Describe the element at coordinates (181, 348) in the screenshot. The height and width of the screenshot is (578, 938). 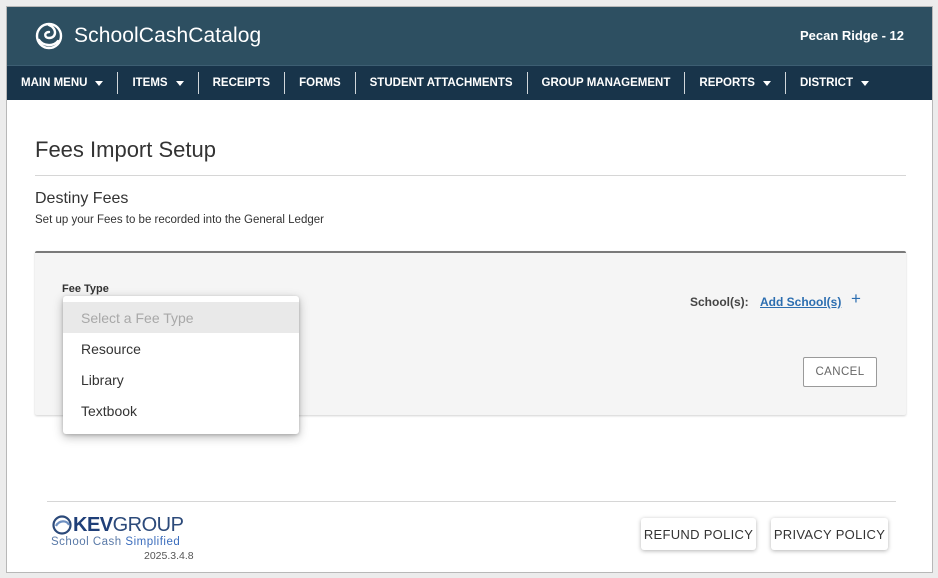
I see `dropdown-option-resource: Resource` at that location.